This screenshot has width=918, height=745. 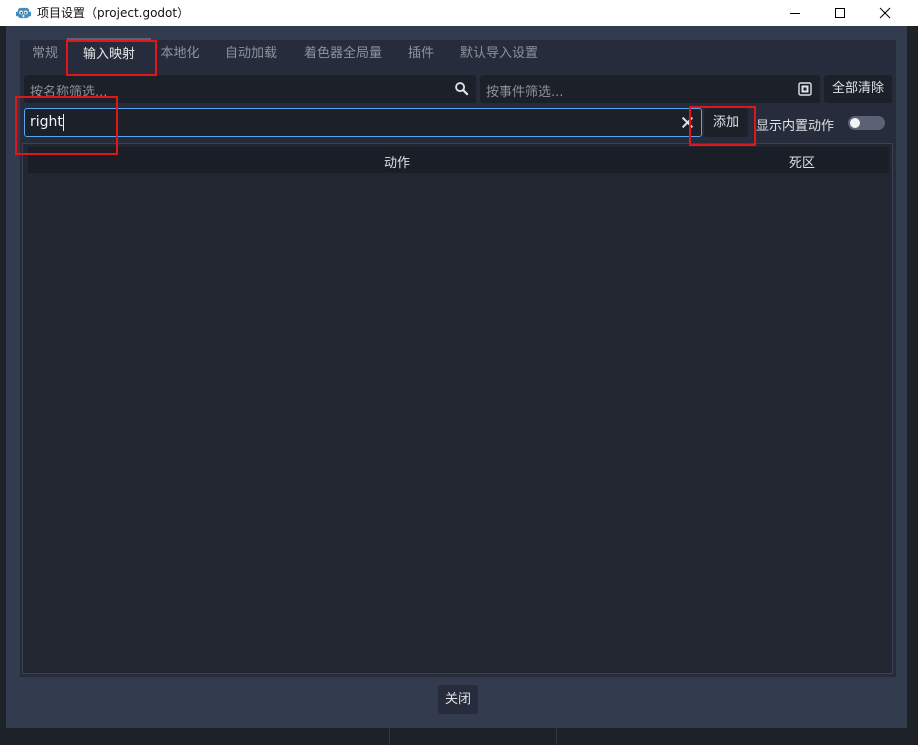 I want to click on minimize-icon, so click(x=795, y=13).